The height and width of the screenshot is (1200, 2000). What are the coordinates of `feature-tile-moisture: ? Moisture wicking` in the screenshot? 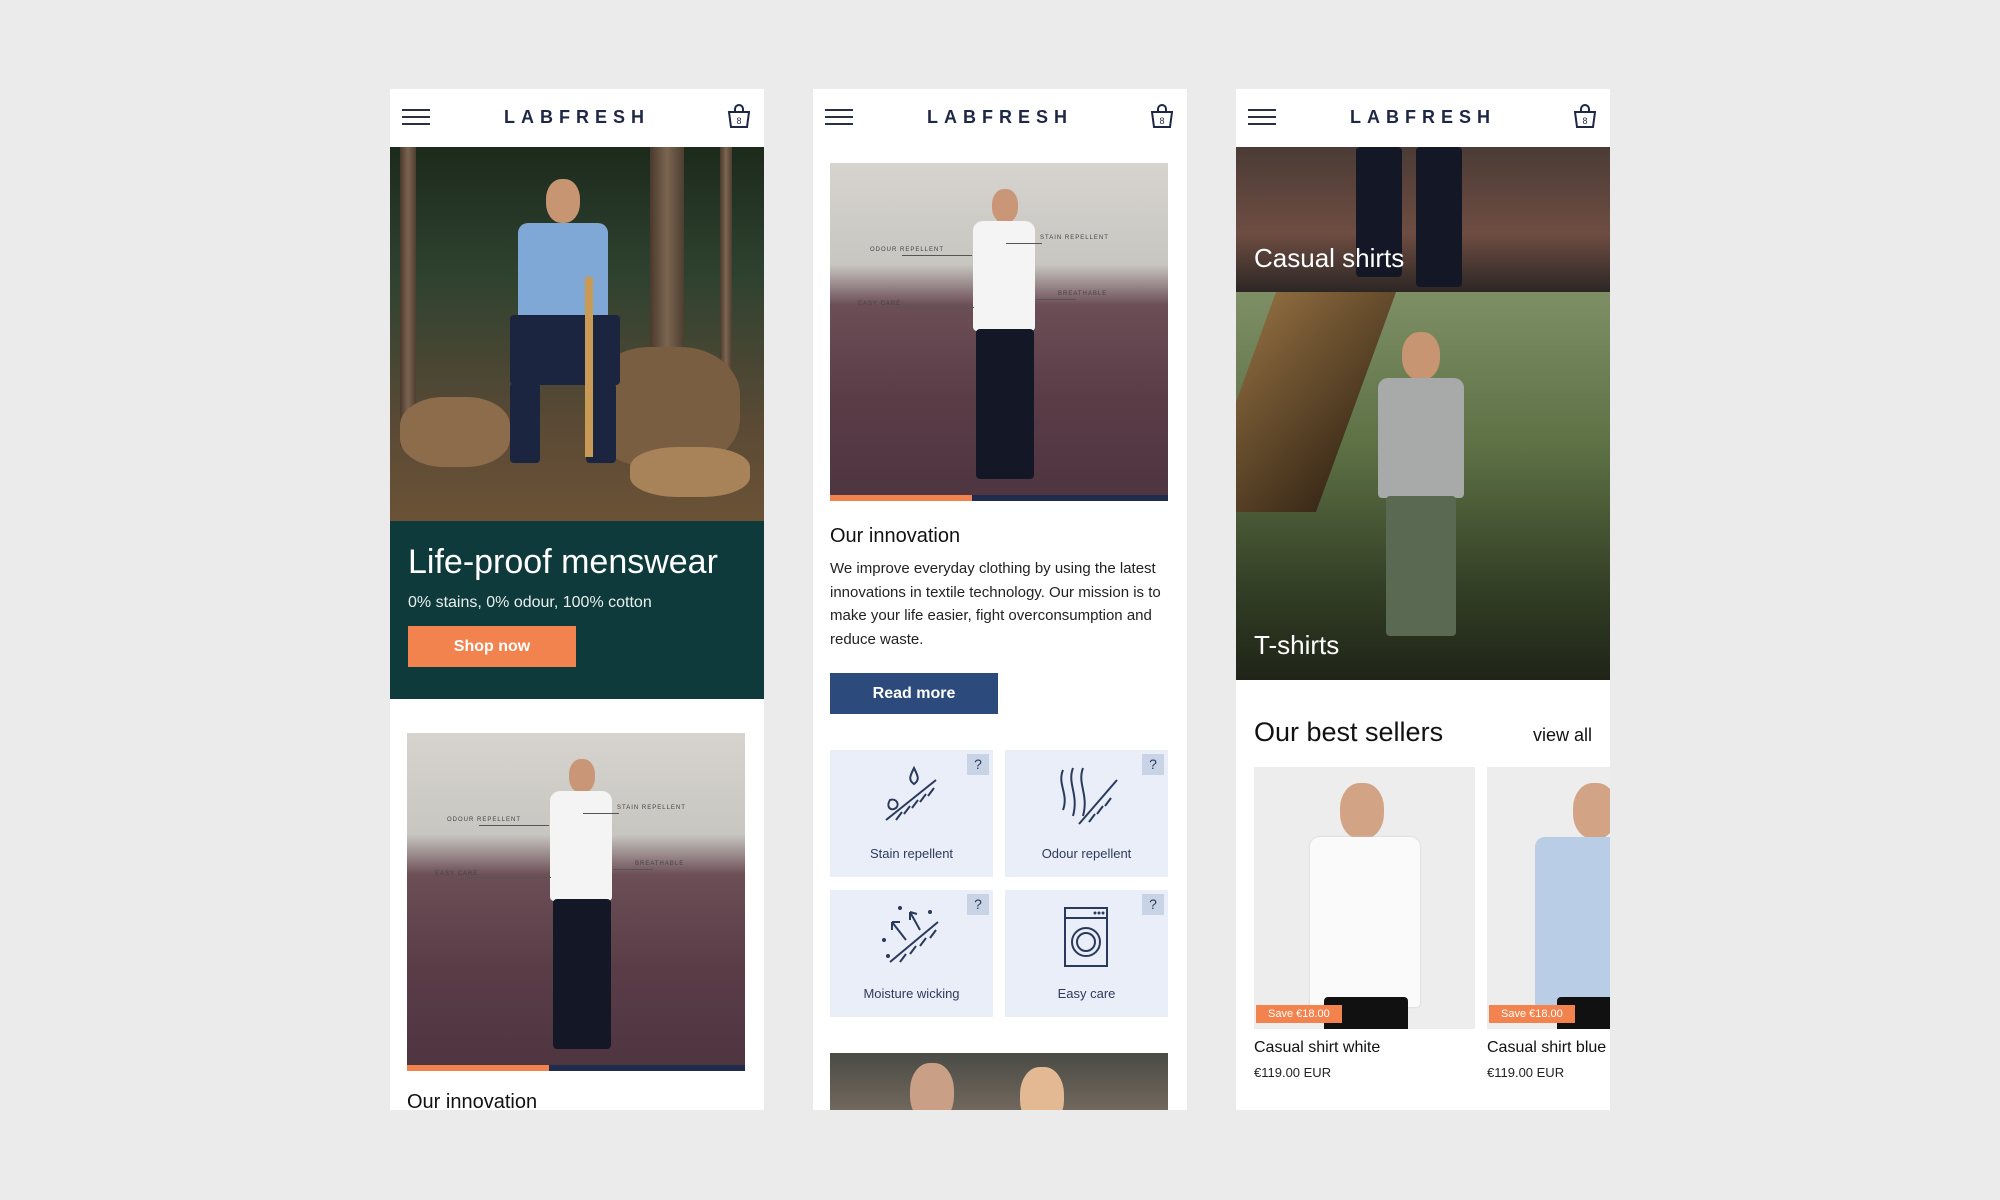 It's located at (911, 953).